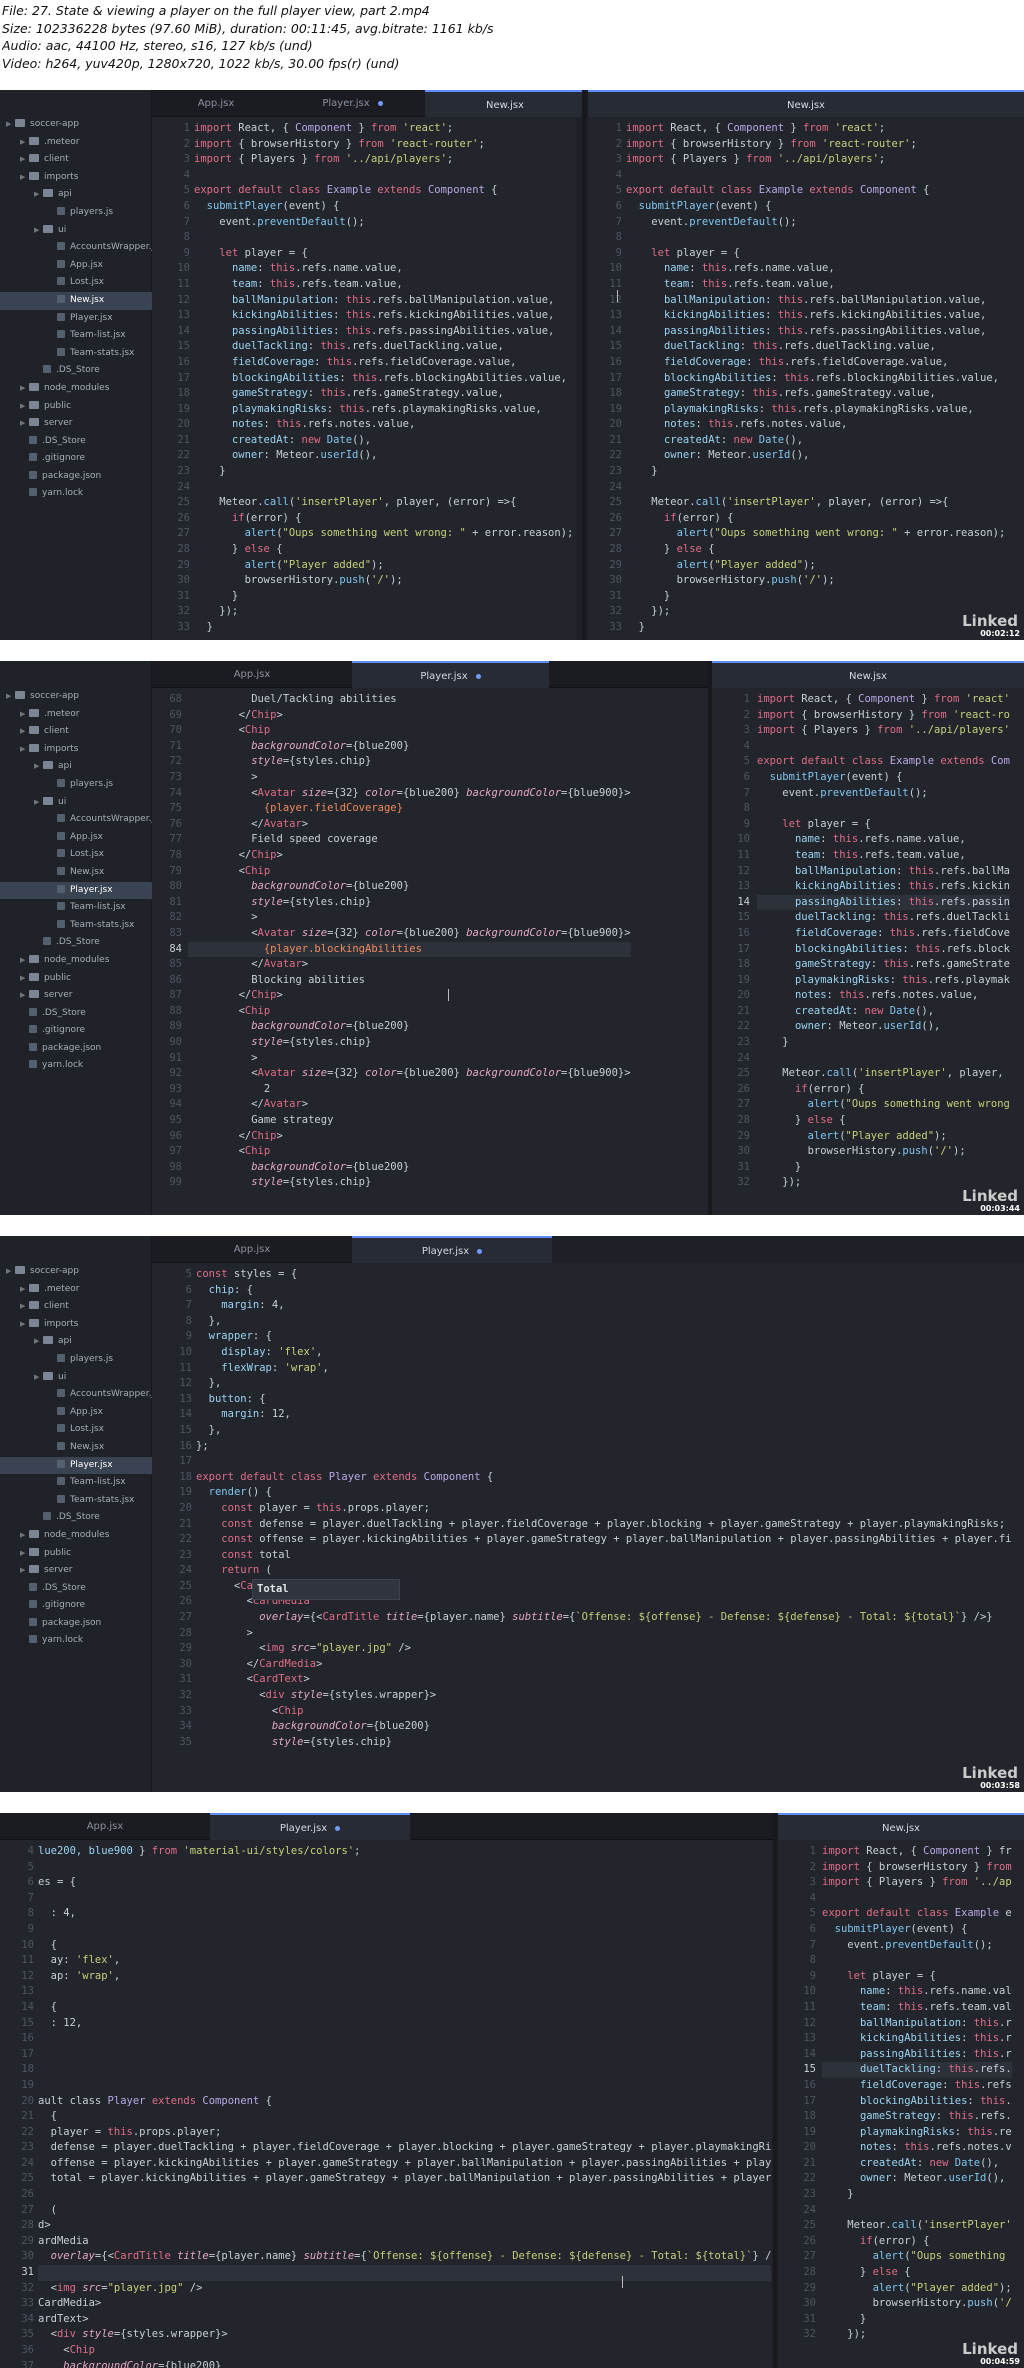 The width and height of the screenshot is (1024, 2368). I want to click on code-line: {, so click(47, 2116).